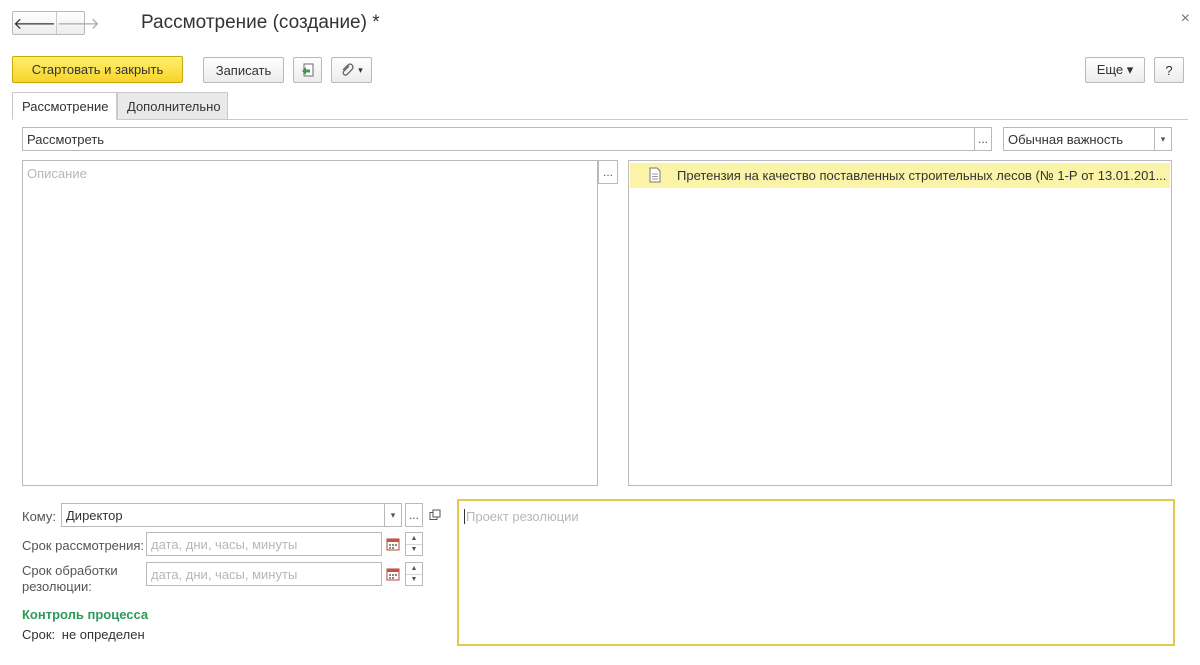  Describe the element at coordinates (70, 570) in the screenshot. I see `resolution-deadline-label-line1: Срок обработки` at that location.